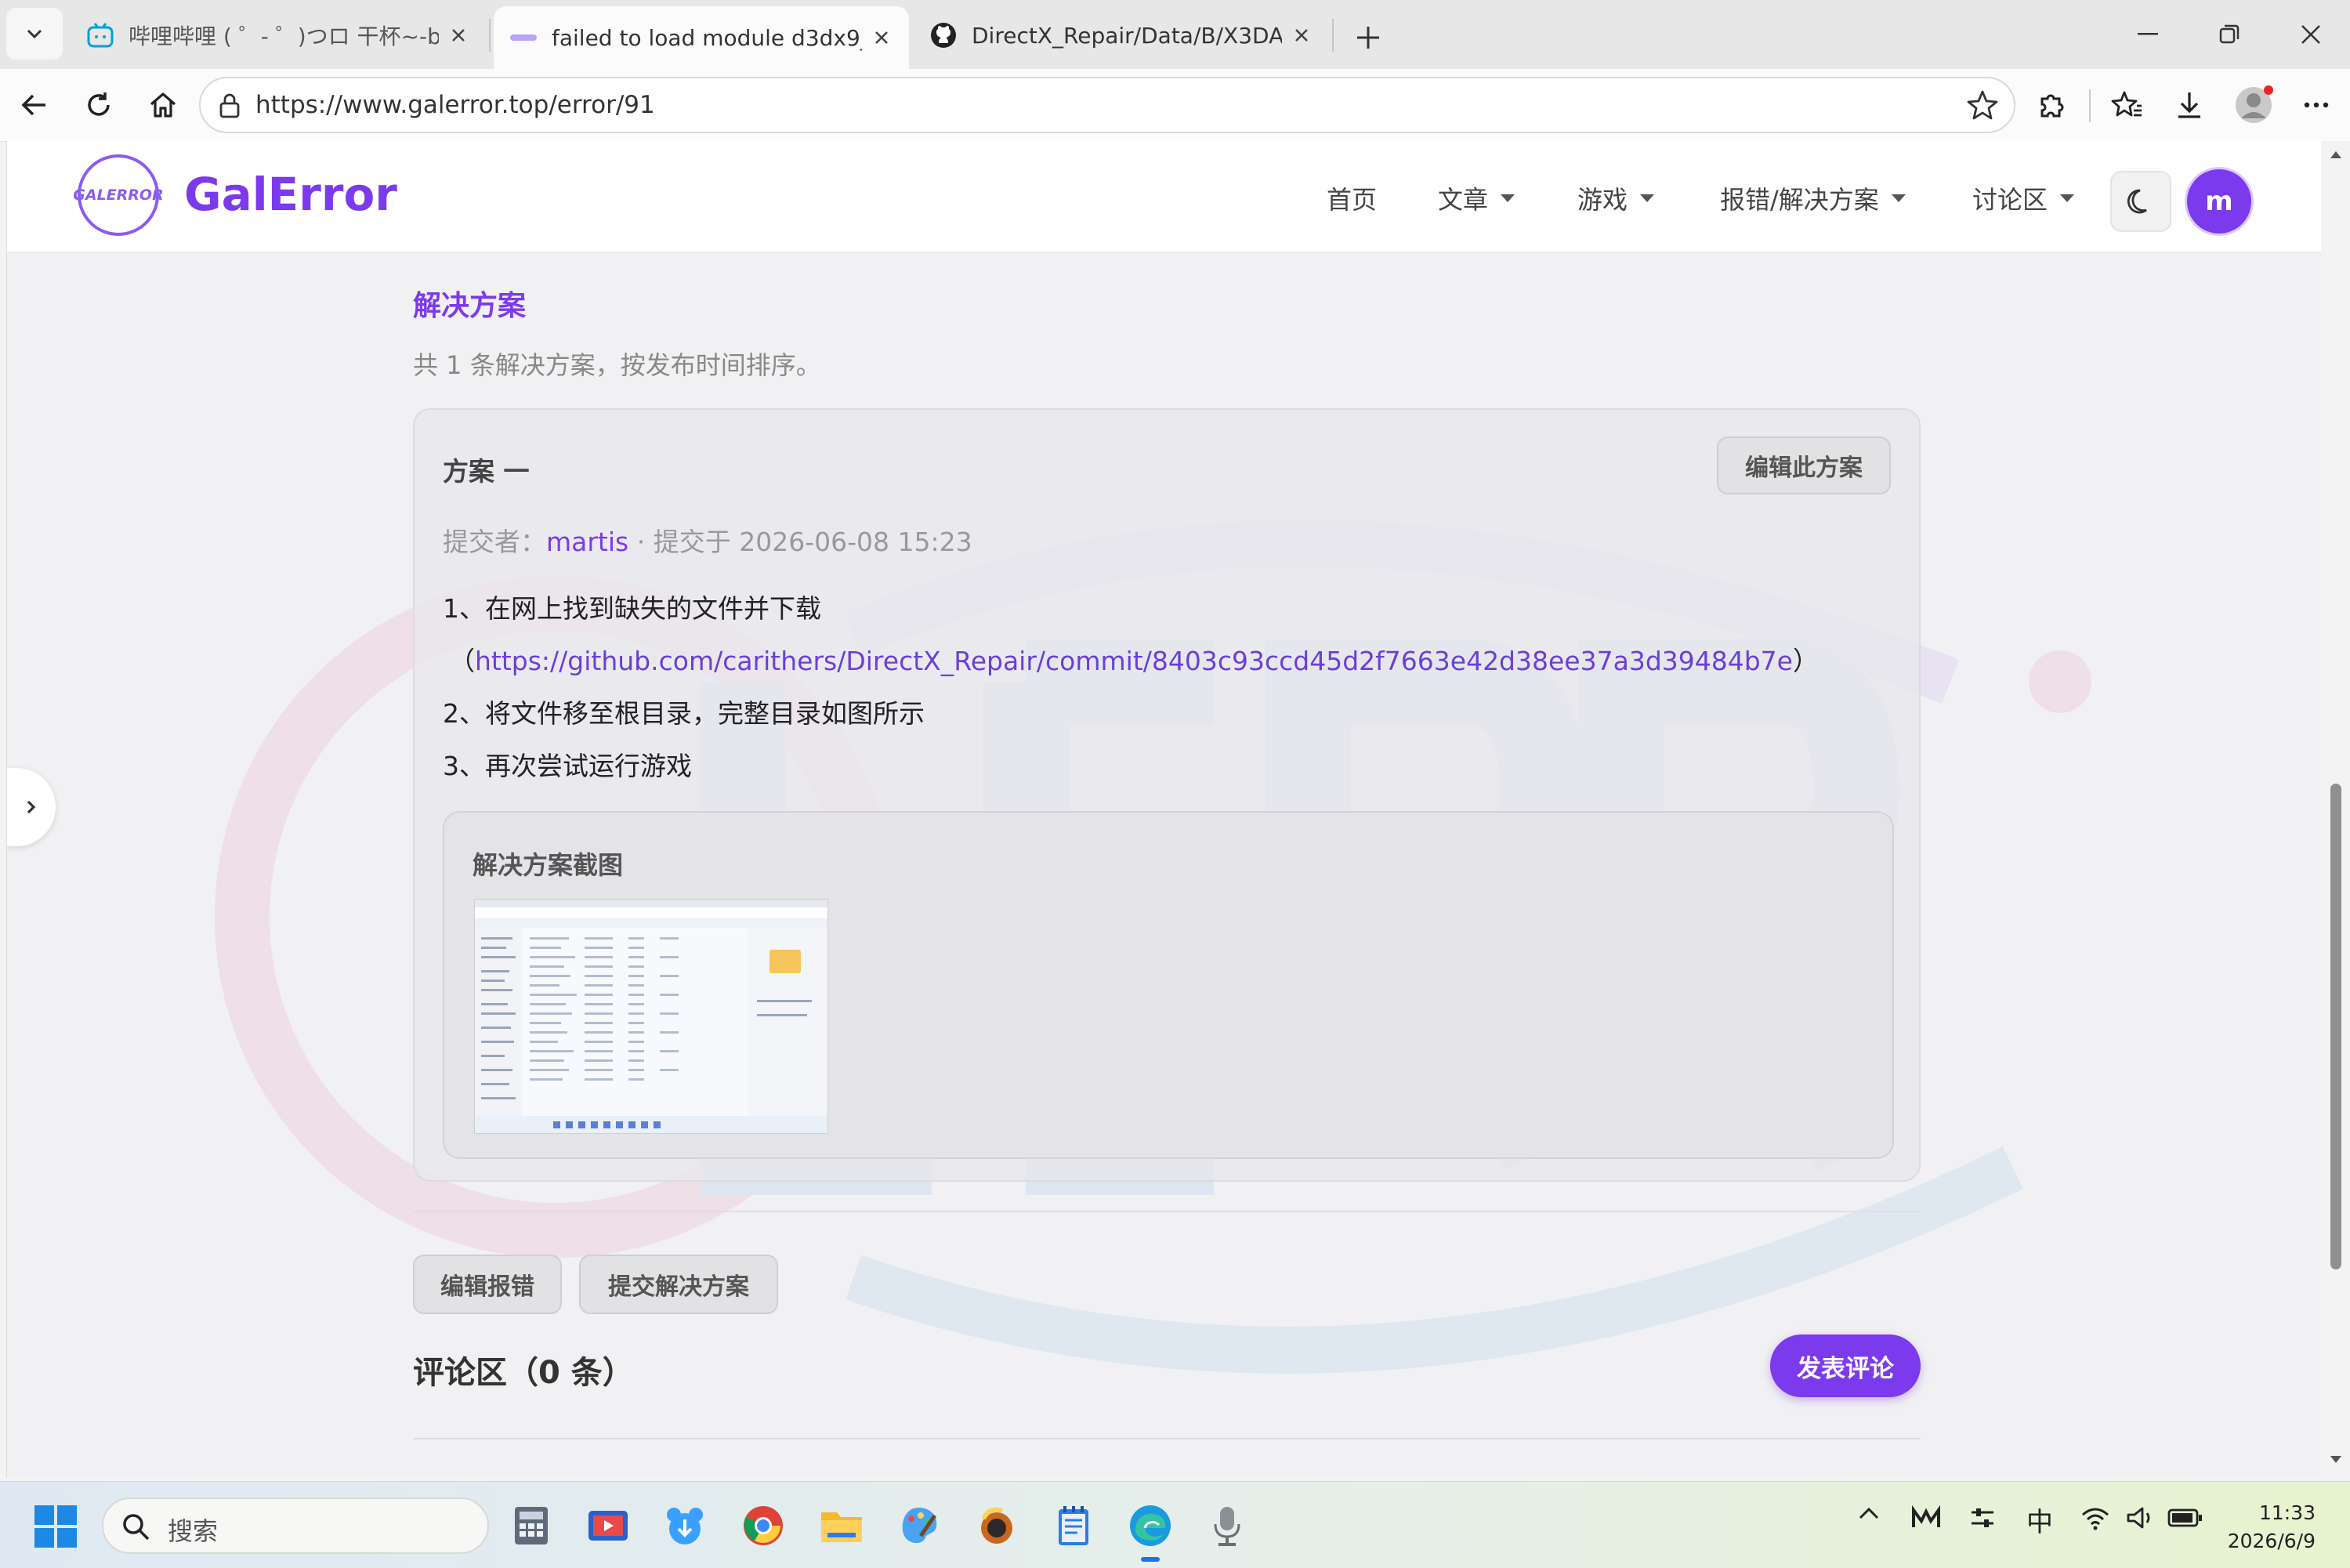 The height and width of the screenshot is (1568, 2350). Describe the element at coordinates (470, 306) in the screenshot. I see `solutions-heading: 解决方案` at that location.